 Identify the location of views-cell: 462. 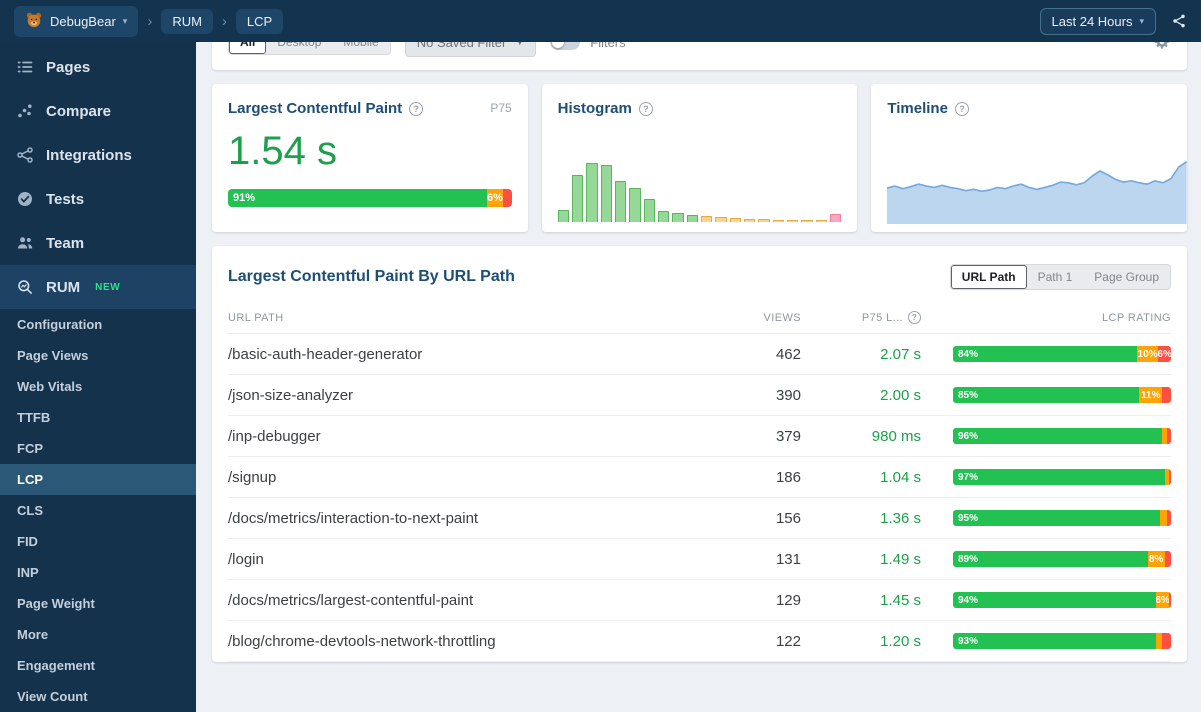
(788, 354).